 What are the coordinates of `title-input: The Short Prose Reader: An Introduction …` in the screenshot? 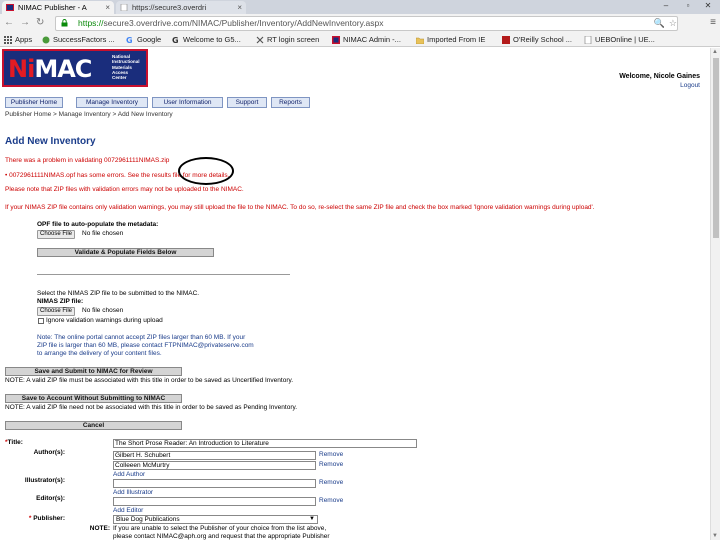 It's located at (265, 443).